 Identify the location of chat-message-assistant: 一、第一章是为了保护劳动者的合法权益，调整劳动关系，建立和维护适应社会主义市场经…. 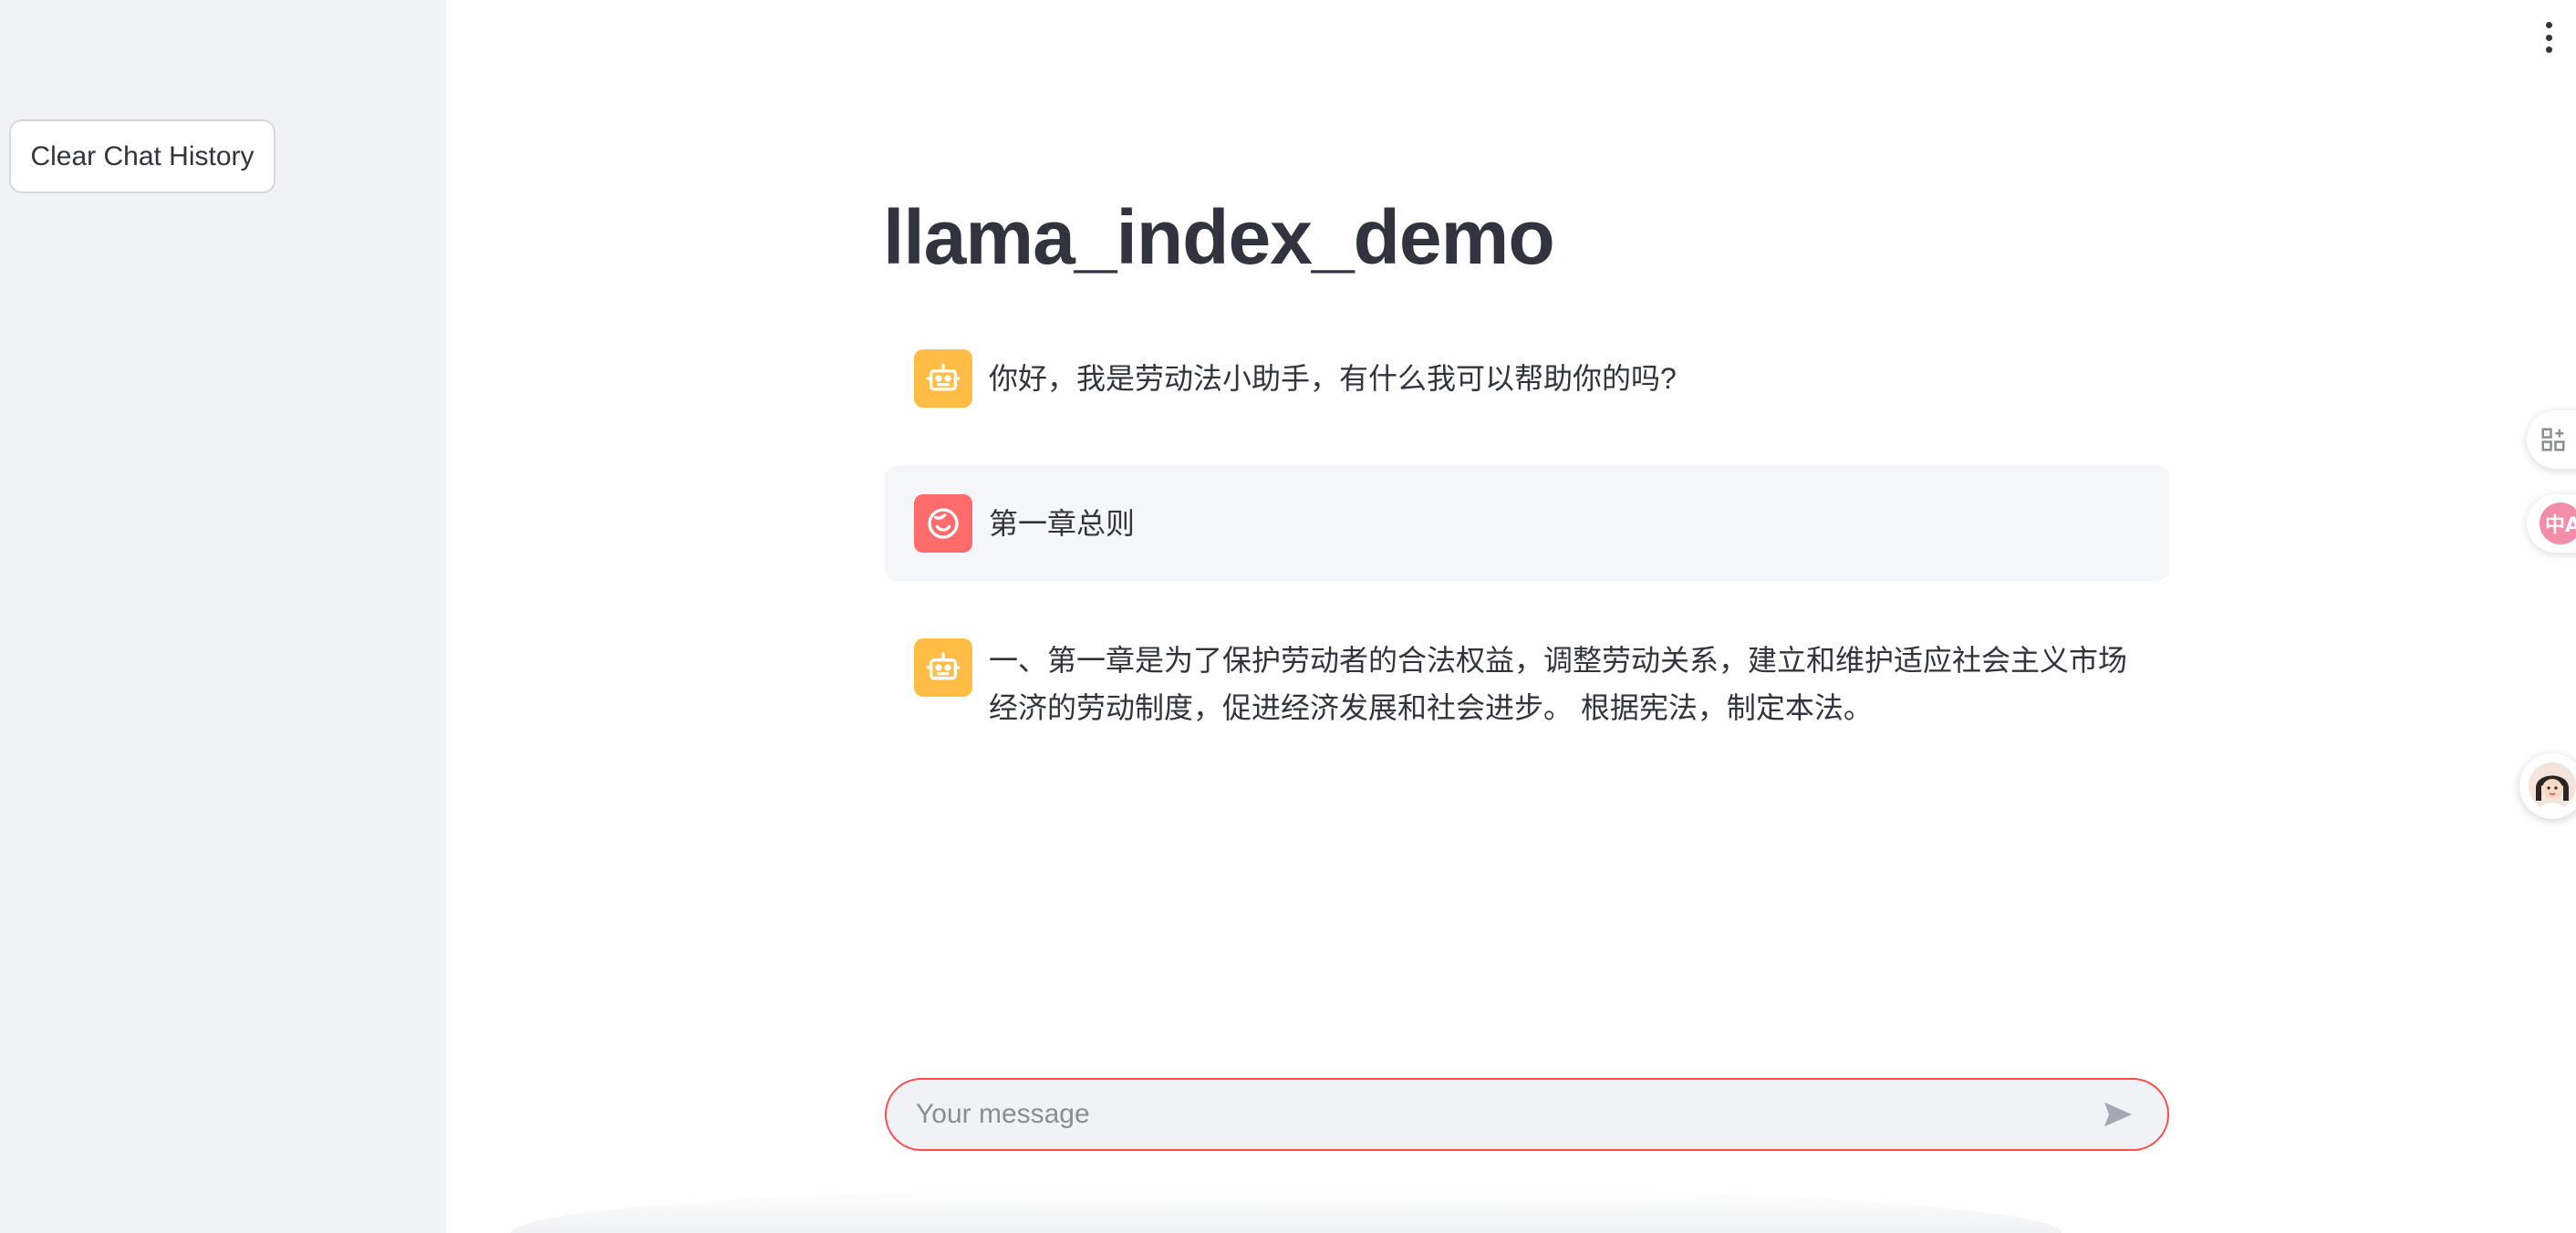
(1527, 685).